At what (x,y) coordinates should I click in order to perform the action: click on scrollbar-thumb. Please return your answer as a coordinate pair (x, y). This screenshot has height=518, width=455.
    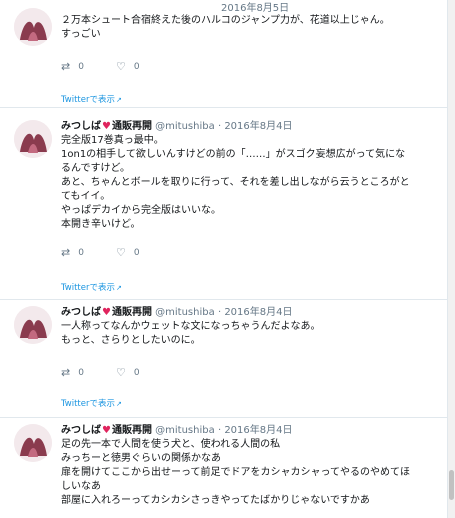
    Looking at the image, I should click on (451, 485).